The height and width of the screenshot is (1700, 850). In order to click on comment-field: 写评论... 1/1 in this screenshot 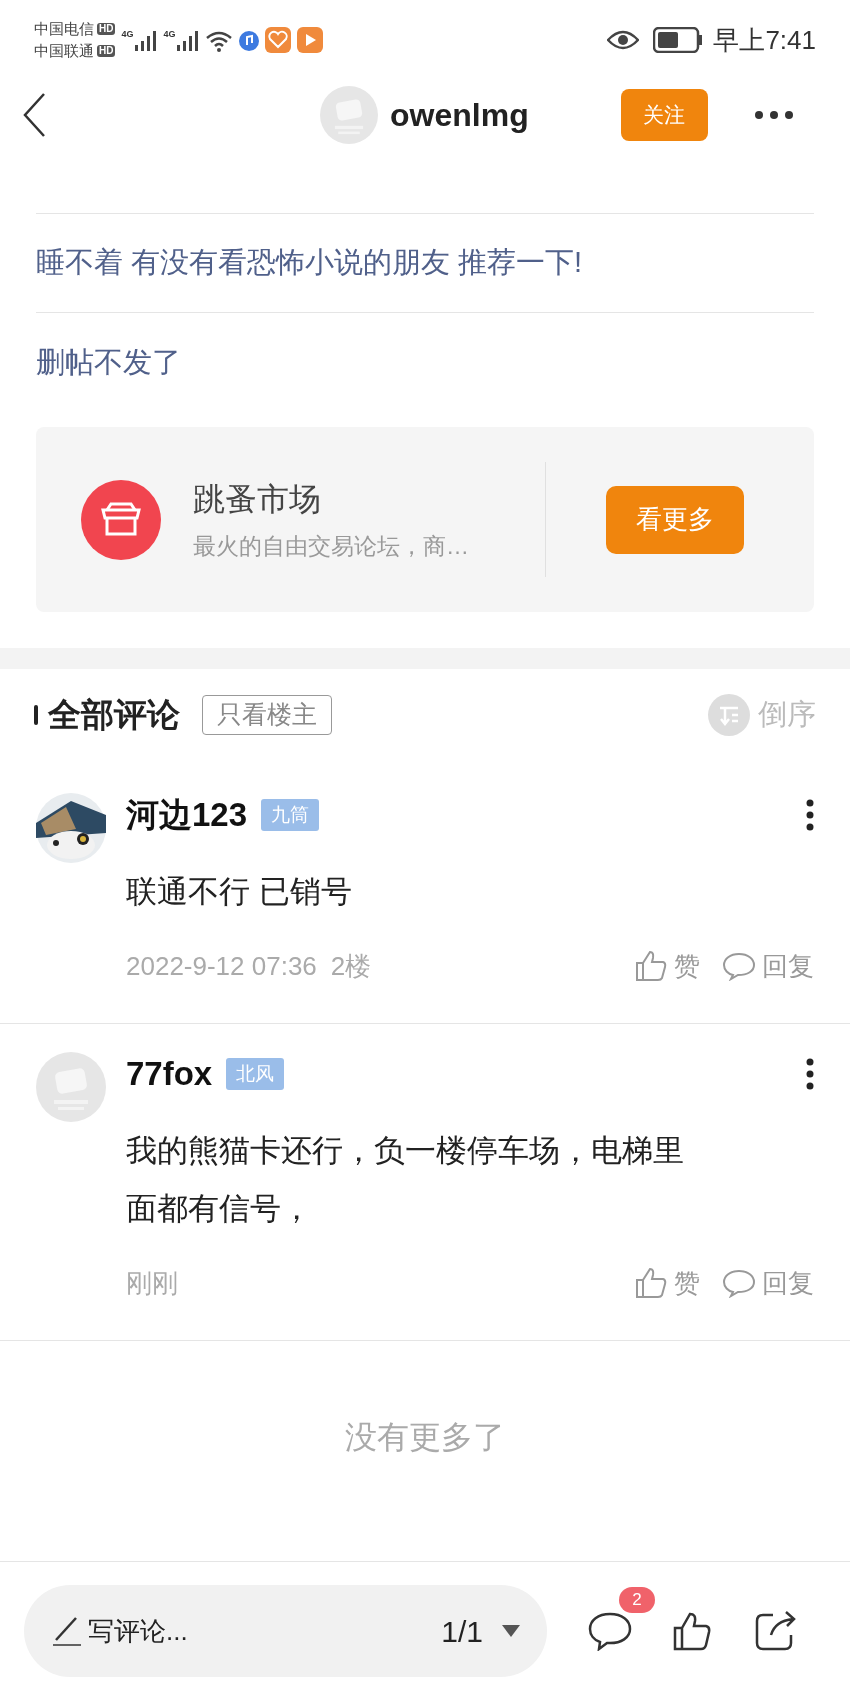, I will do `click(285, 1631)`.